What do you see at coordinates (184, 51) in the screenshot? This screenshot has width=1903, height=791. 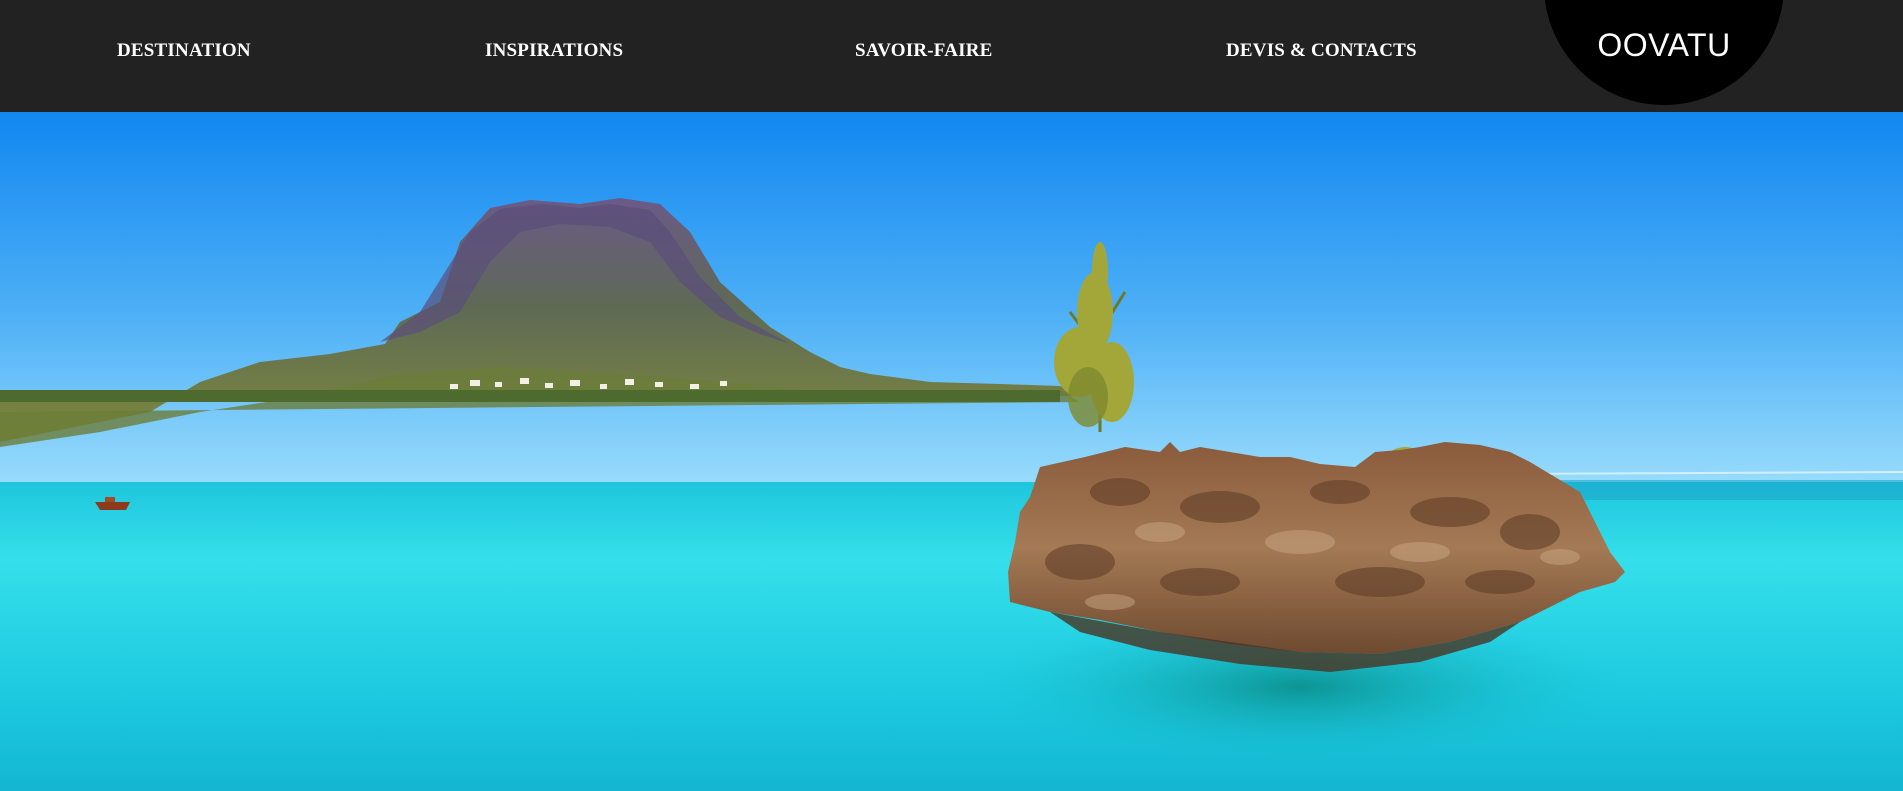 I see `nav-link-destination: DESTINATION` at bounding box center [184, 51].